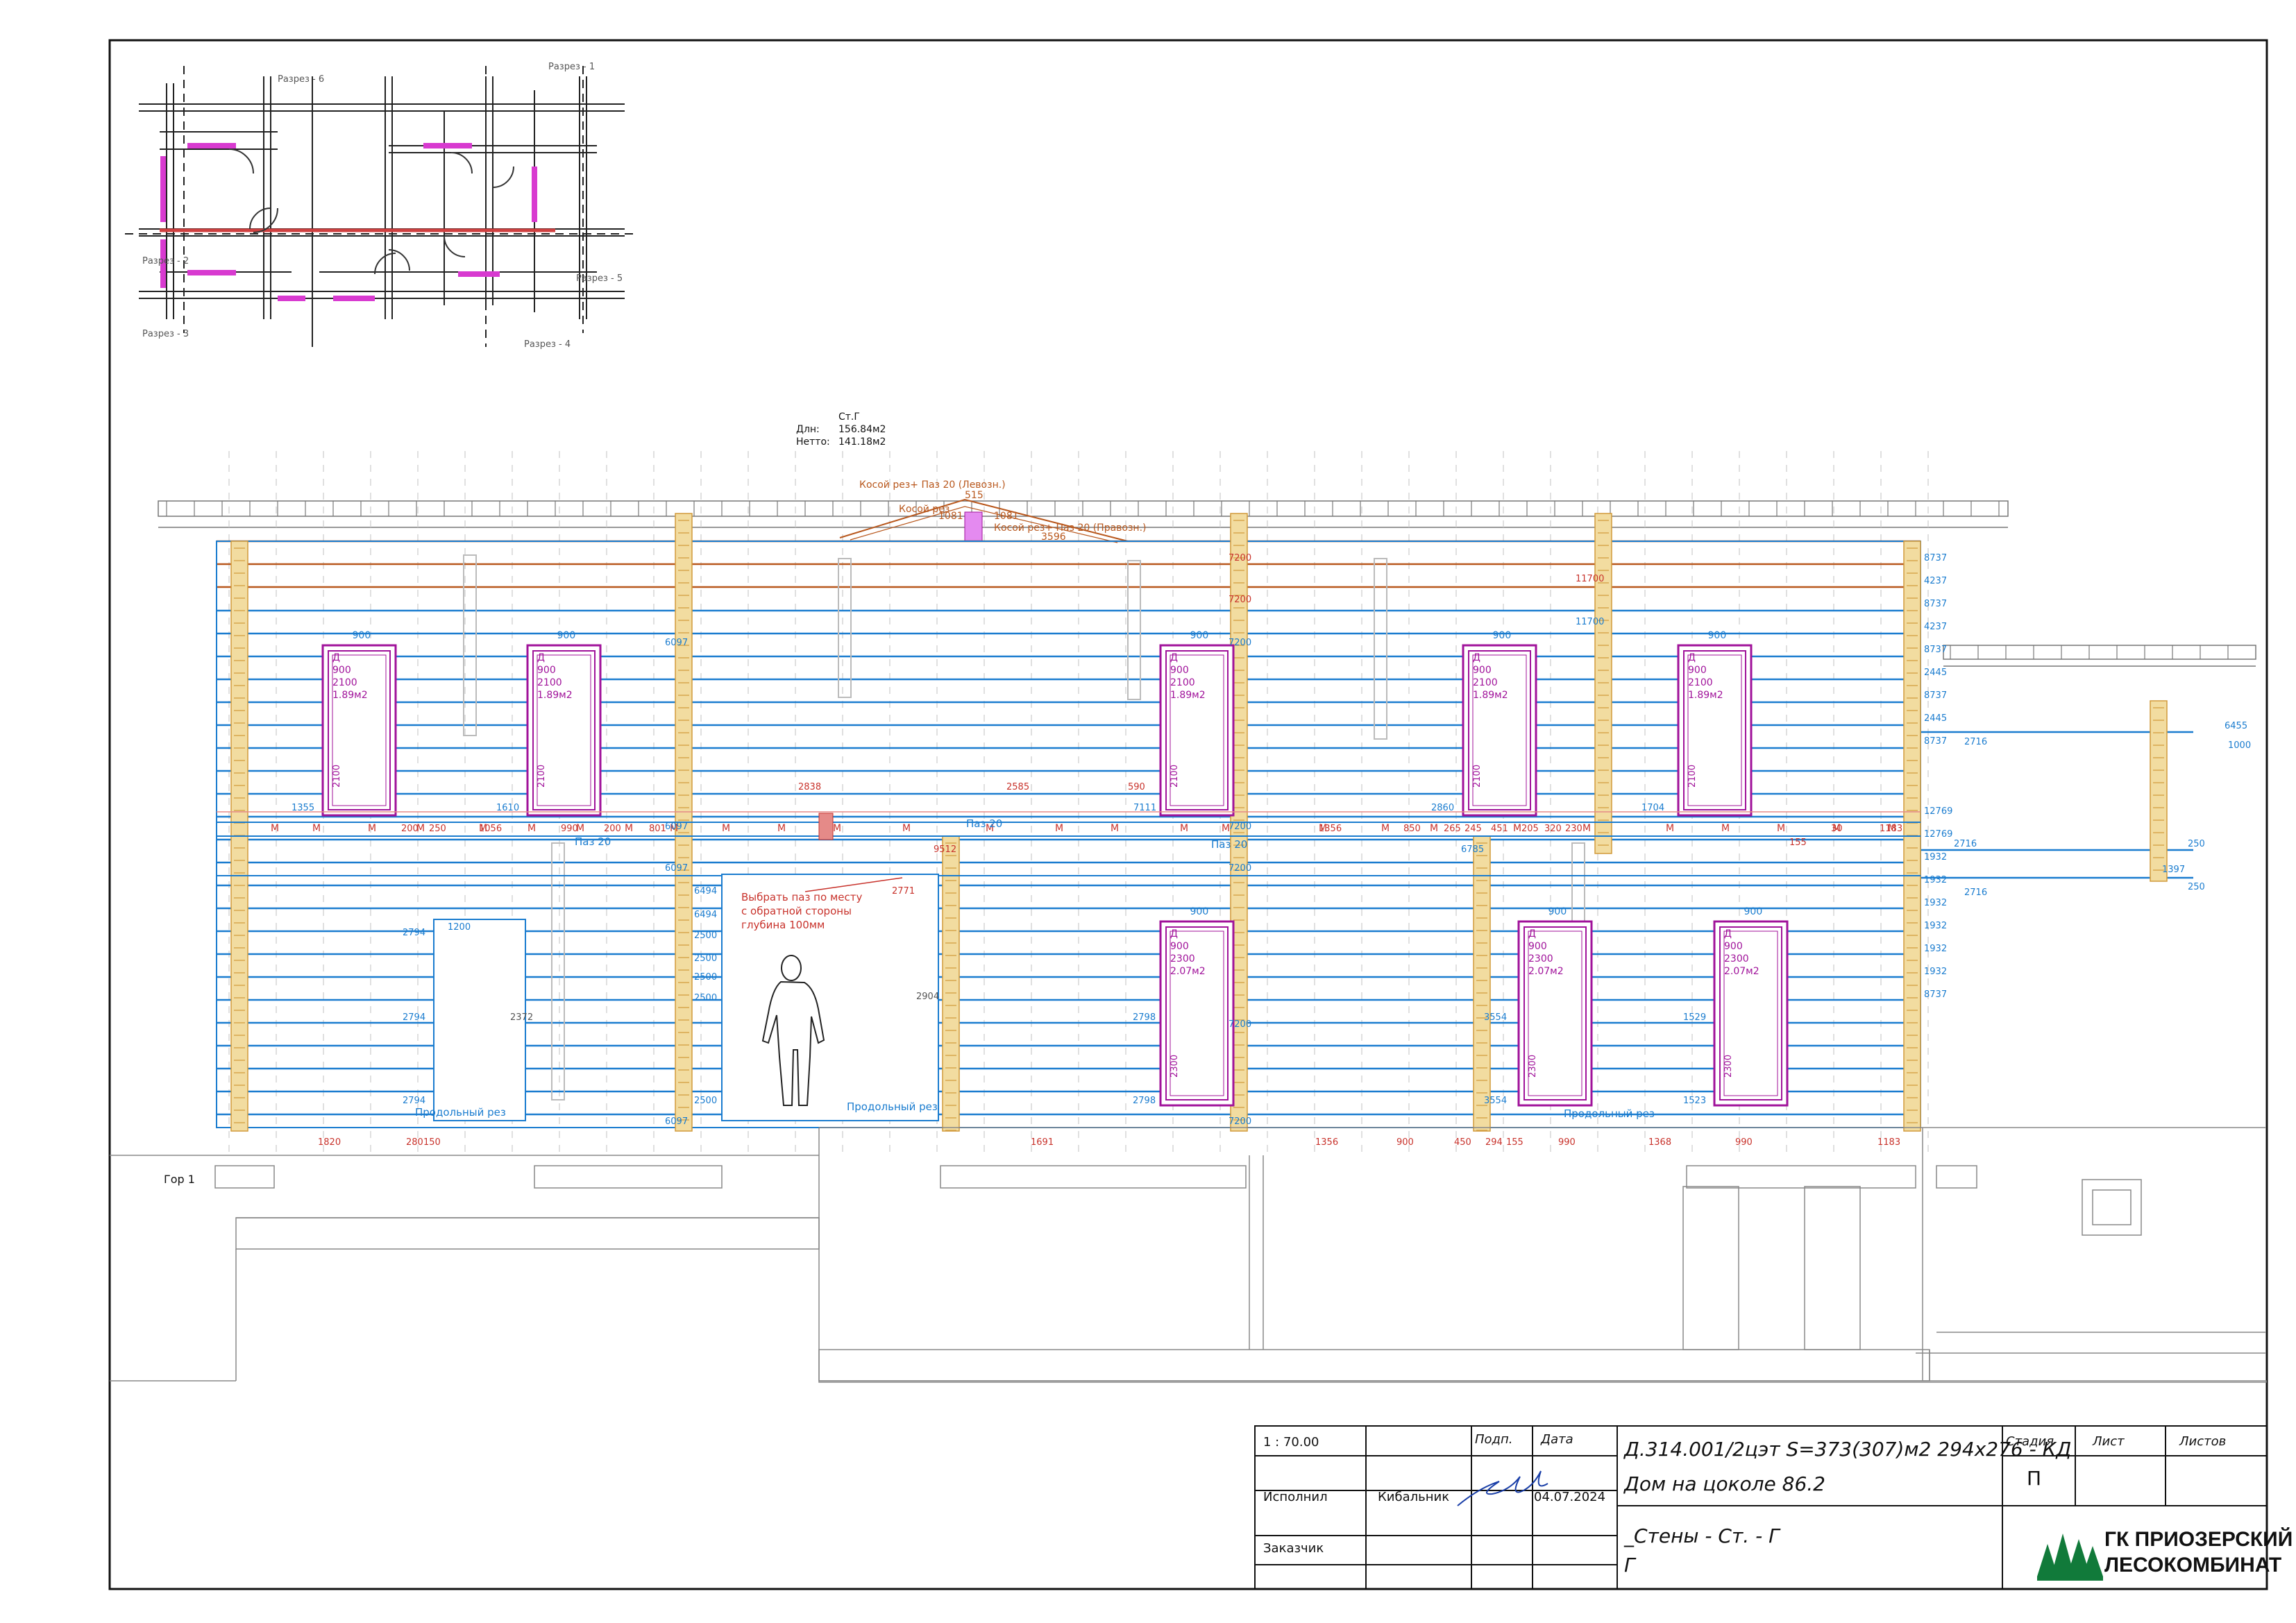 This screenshot has height=1623, width=2296. What do you see at coordinates (945, 849) in the screenshot?
I see `dimension-label: 9512` at bounding box center [945, 849].